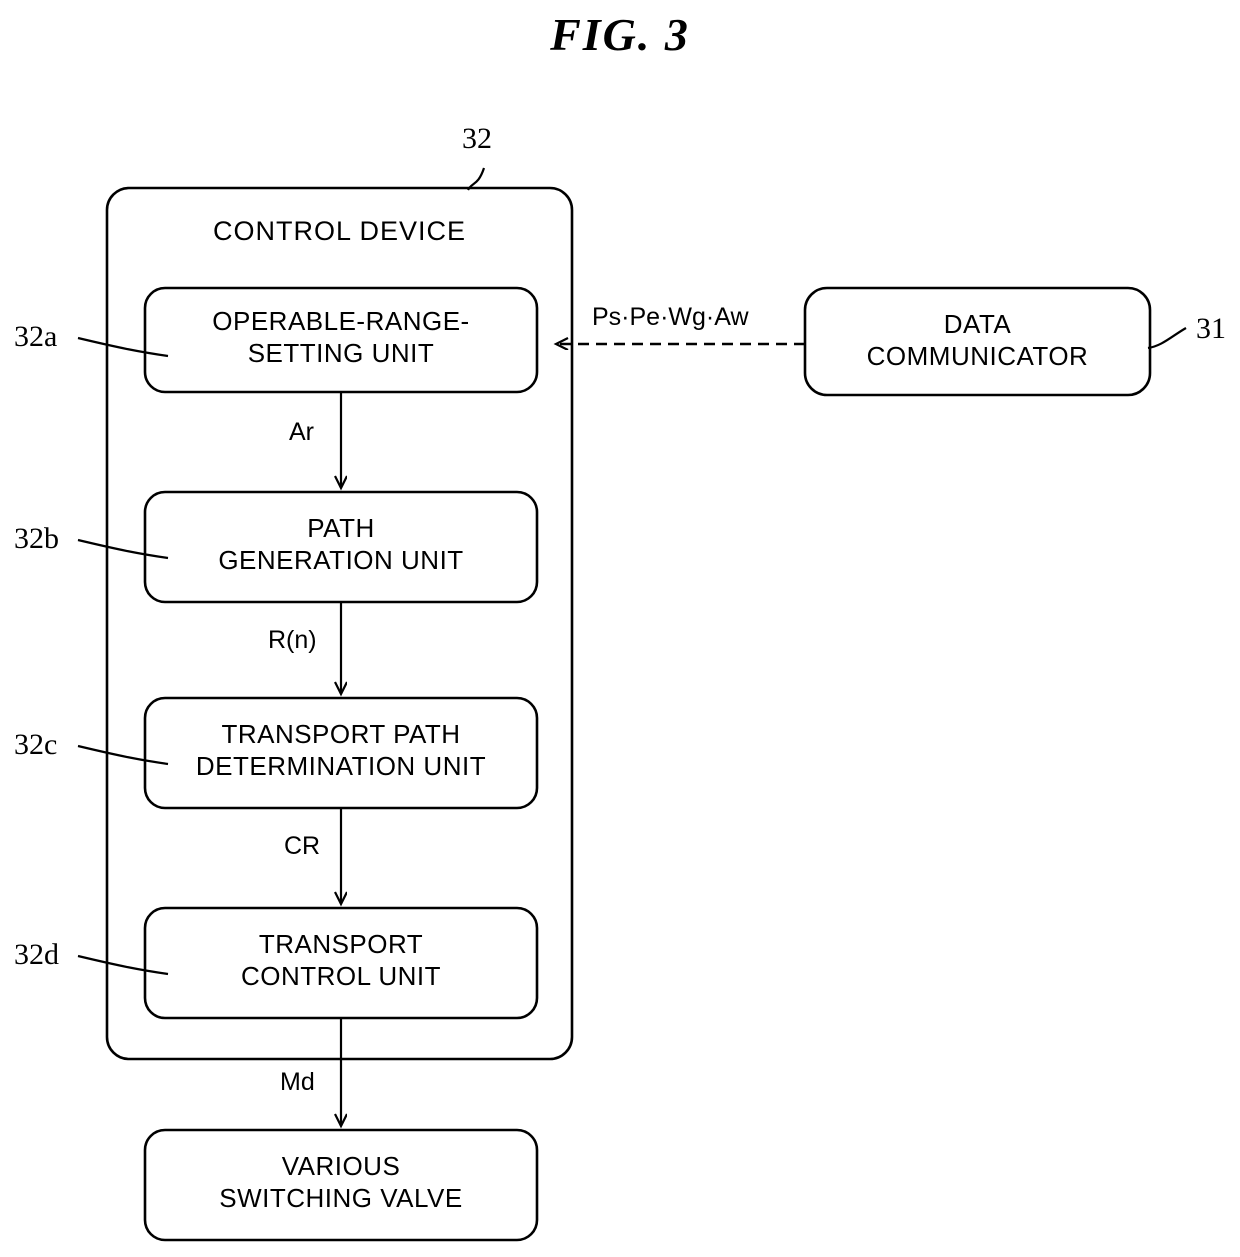  I want to click on ref-number-32c: 32c, so click(36, 744).